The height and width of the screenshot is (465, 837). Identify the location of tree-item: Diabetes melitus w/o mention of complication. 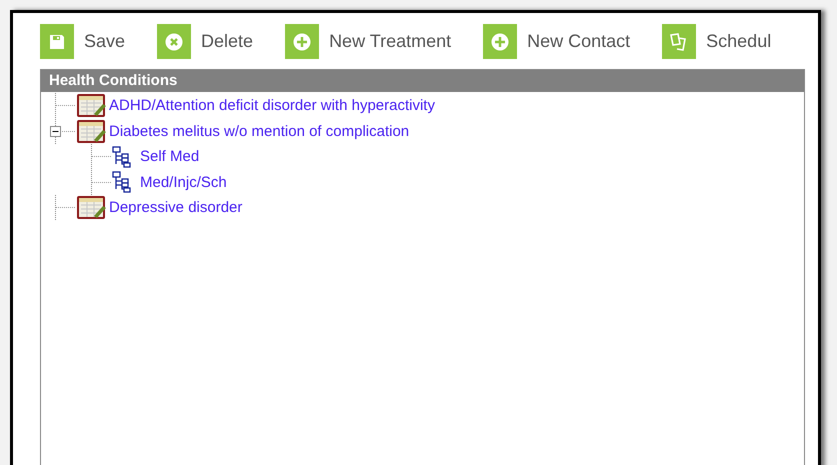
(259, 131).